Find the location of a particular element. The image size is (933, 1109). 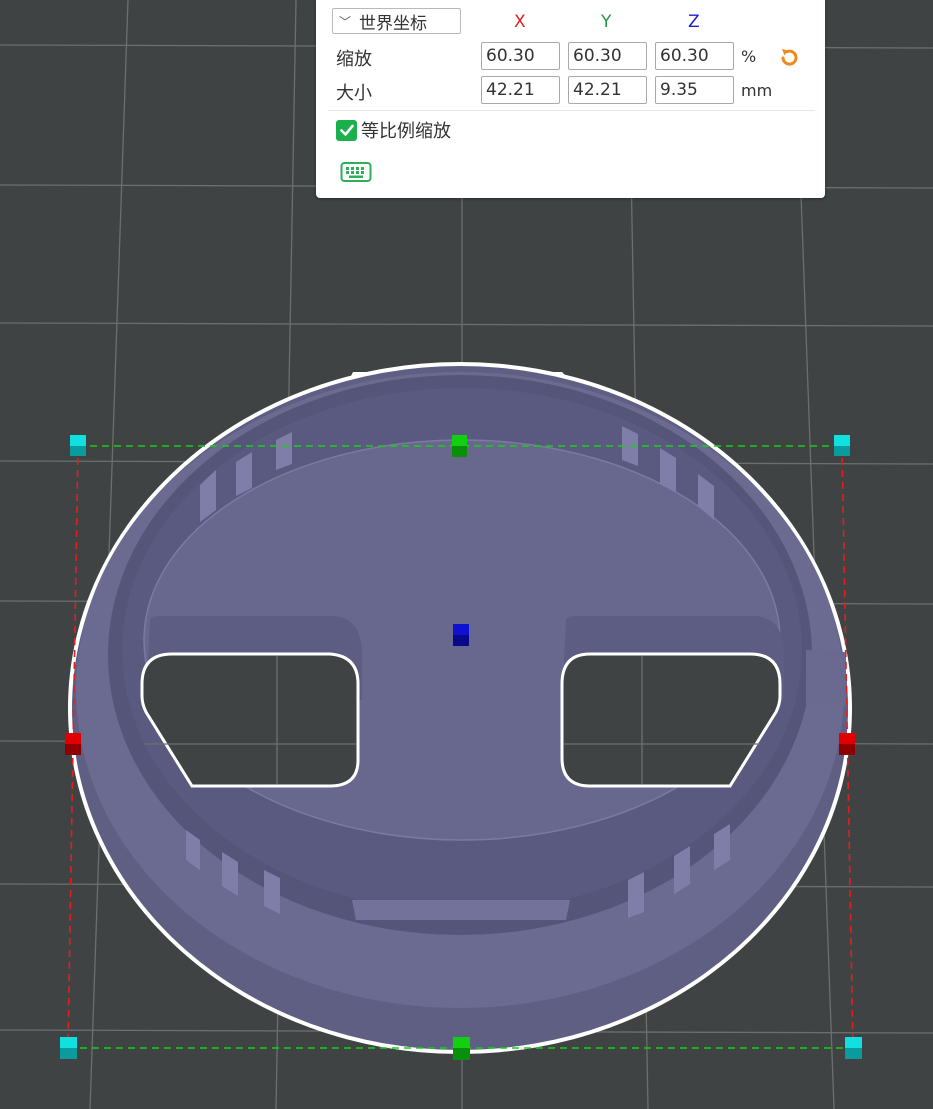

y-handle-top is located at coordinates (459, 446).